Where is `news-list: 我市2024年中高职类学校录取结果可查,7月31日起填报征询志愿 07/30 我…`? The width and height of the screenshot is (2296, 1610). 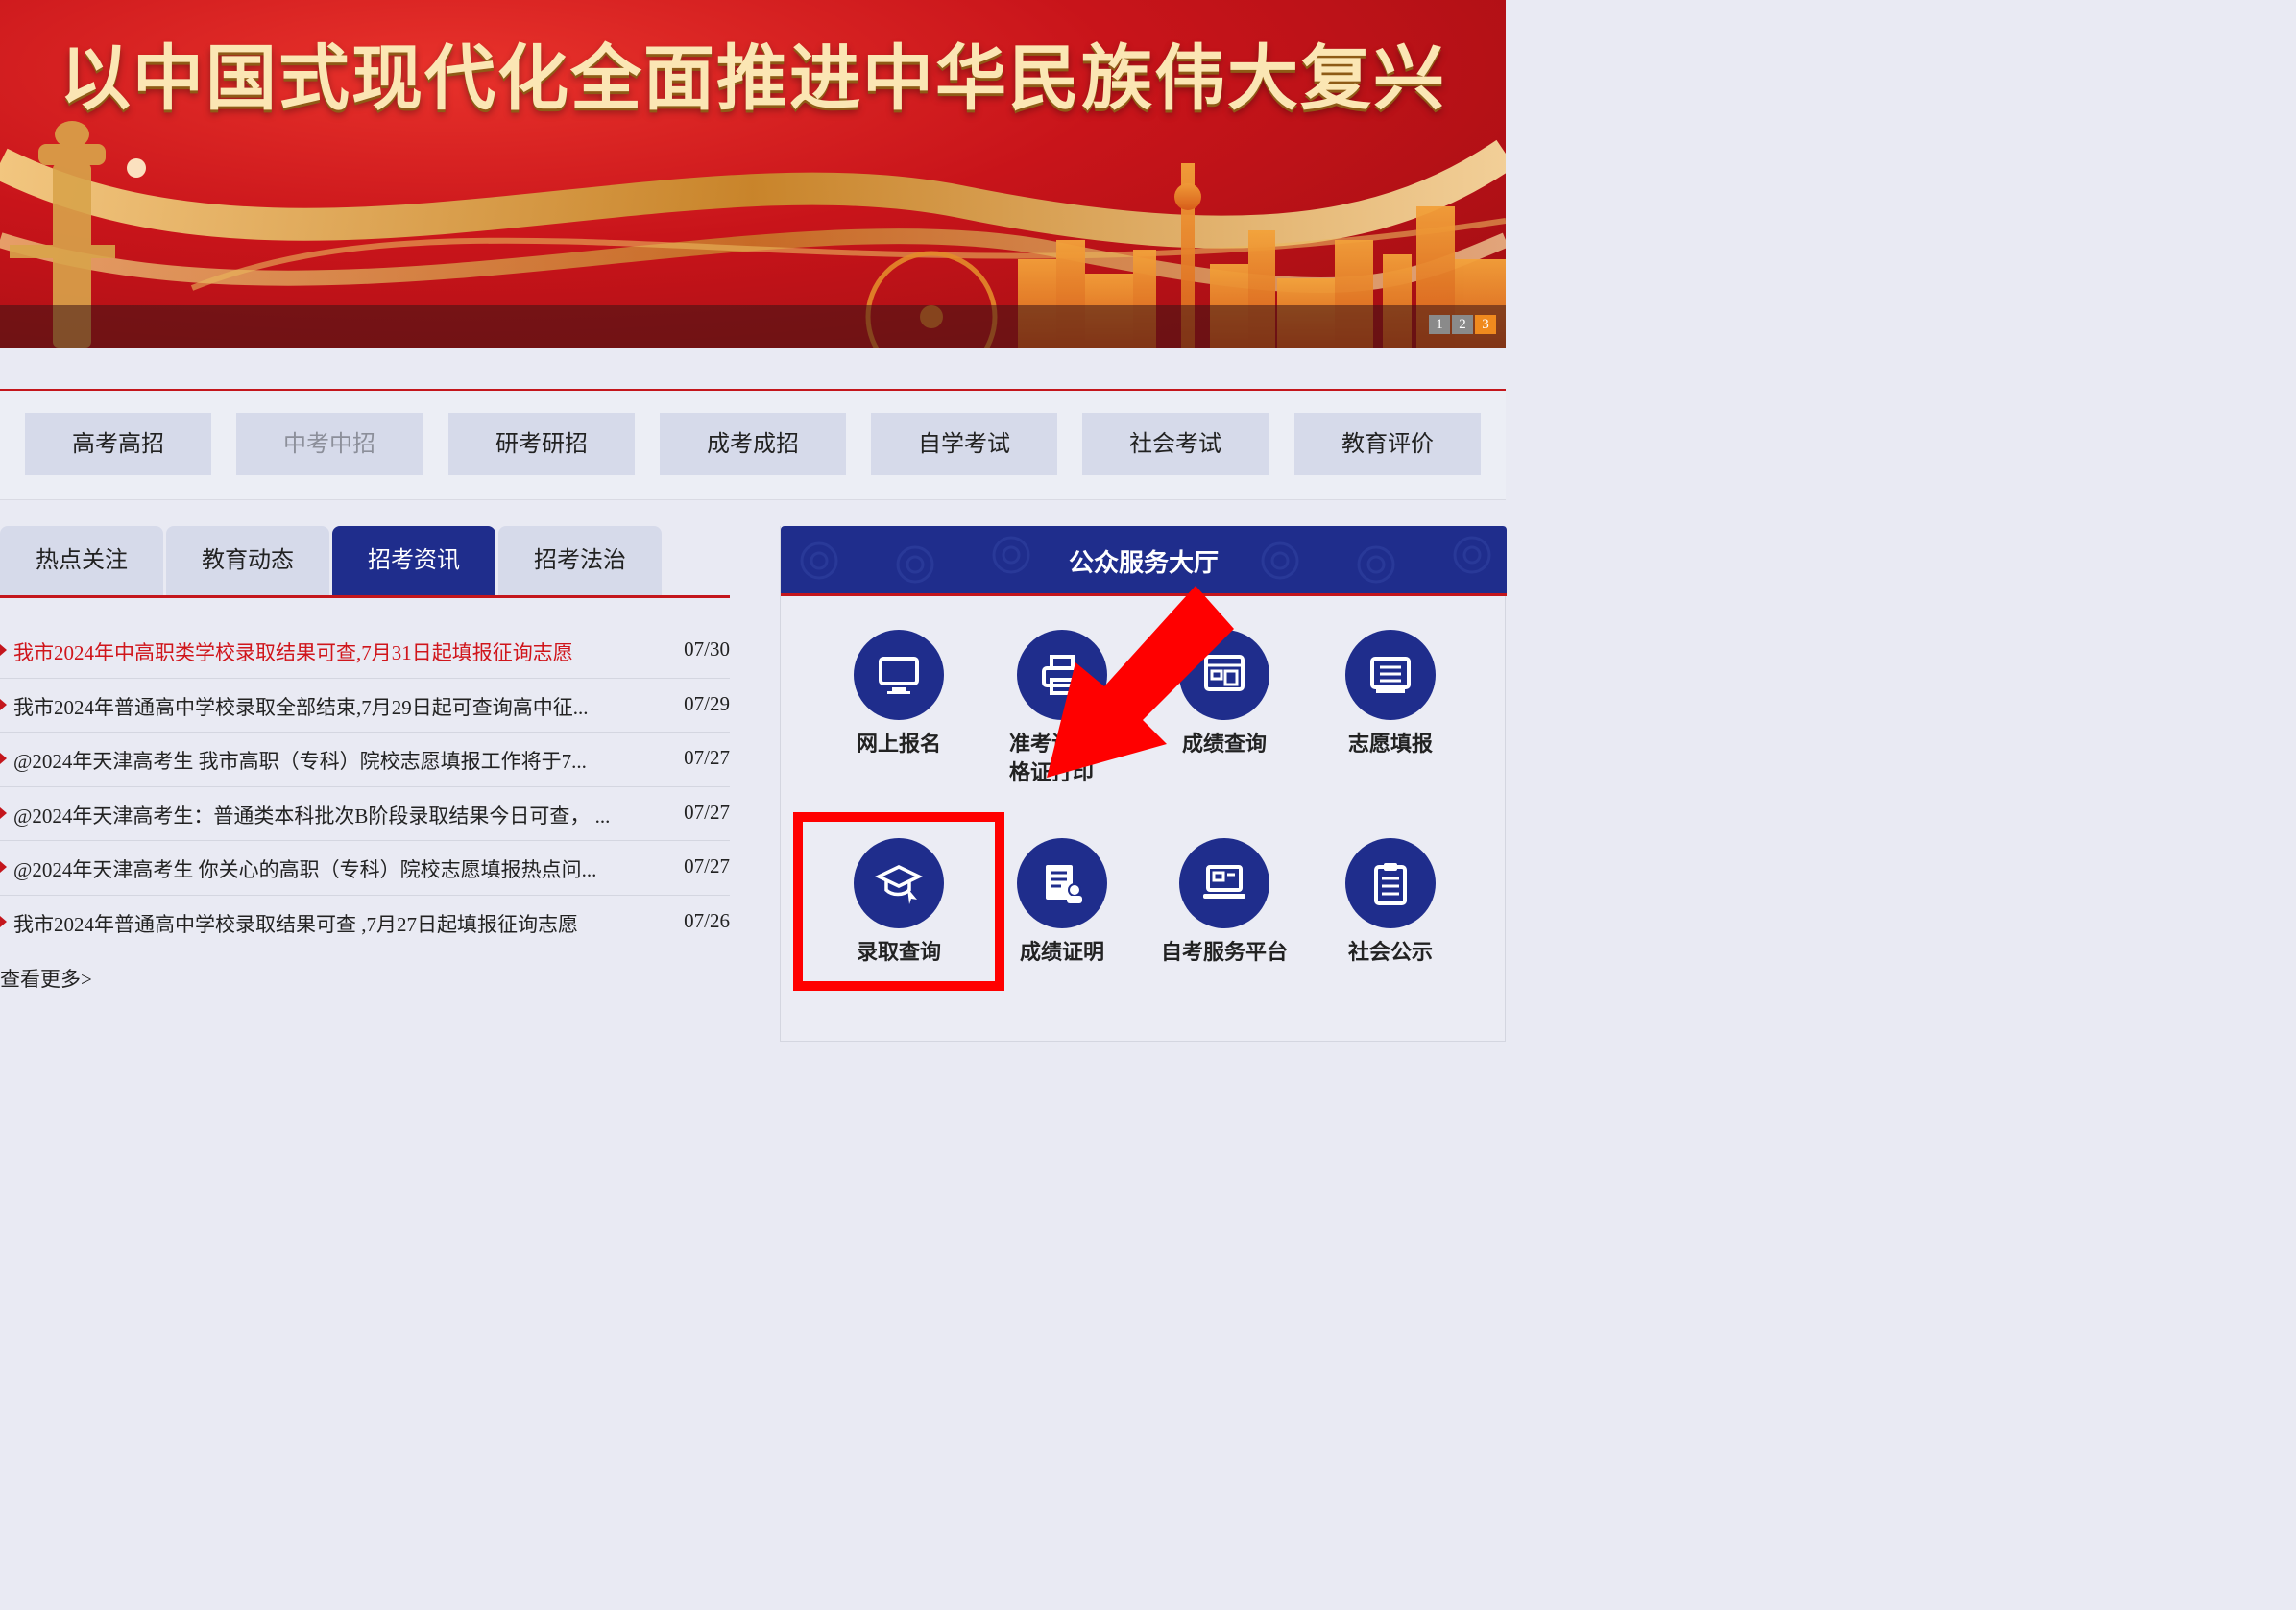 news-list: 我市2024年中高职类学校录取结果可查,7月31日起填报征询志愿 07/30 我… is located at coordinates (365, 786).